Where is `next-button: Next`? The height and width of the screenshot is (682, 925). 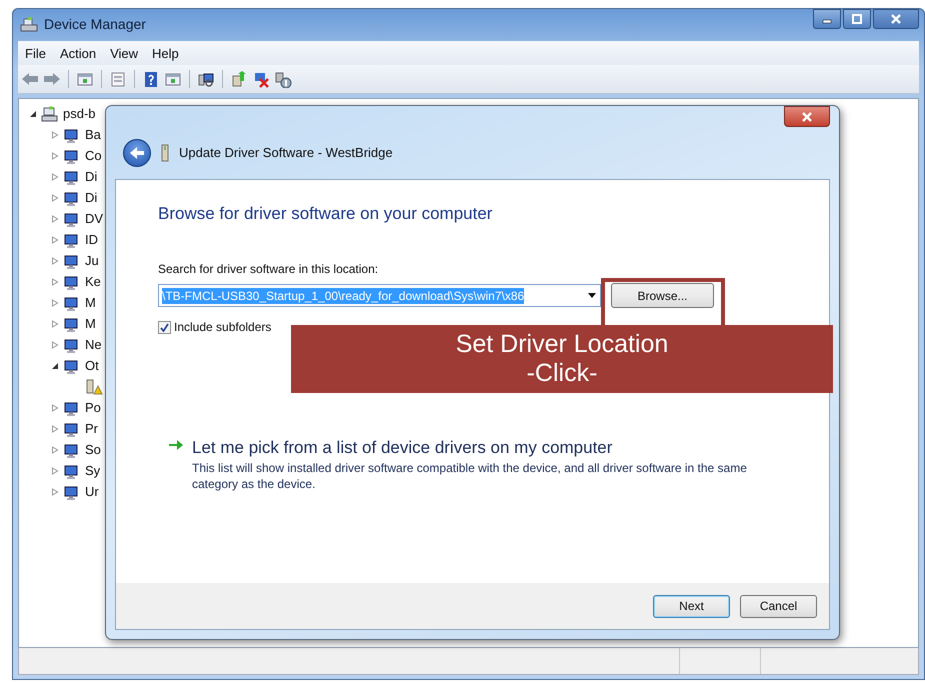 next-button: Next is located at coordinates (691, 606).